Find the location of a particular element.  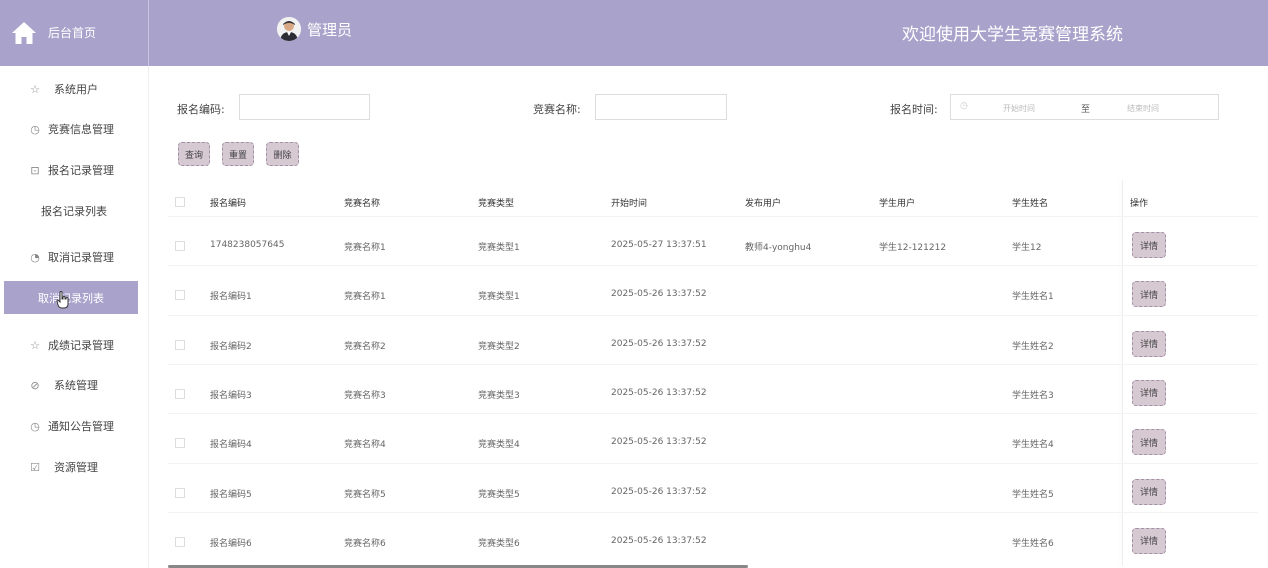

home-link: 后台首页 is located at coordinates (74, 33).